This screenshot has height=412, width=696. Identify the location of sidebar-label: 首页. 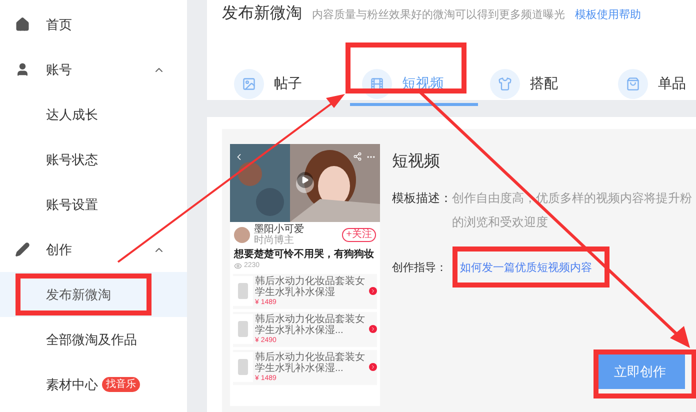
(59, 25).